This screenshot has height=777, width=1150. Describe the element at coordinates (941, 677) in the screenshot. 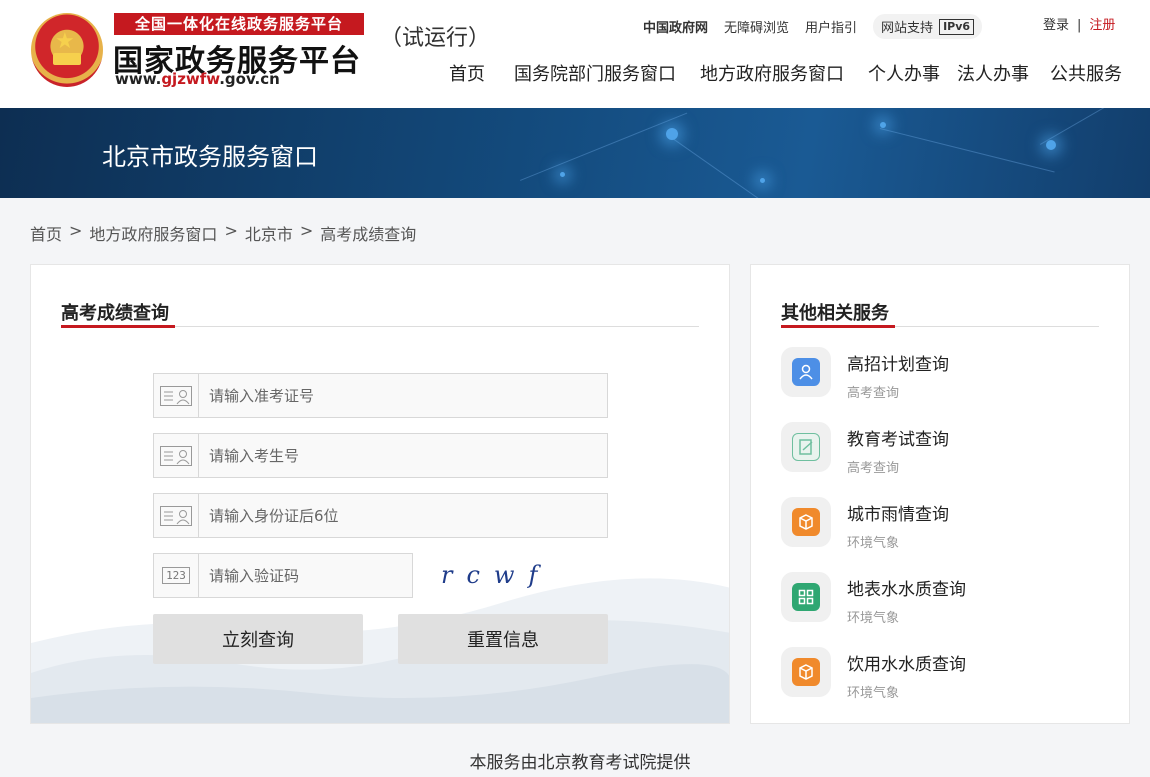

I see `service-item: 饮用水水质查询 环境气象` at that location.